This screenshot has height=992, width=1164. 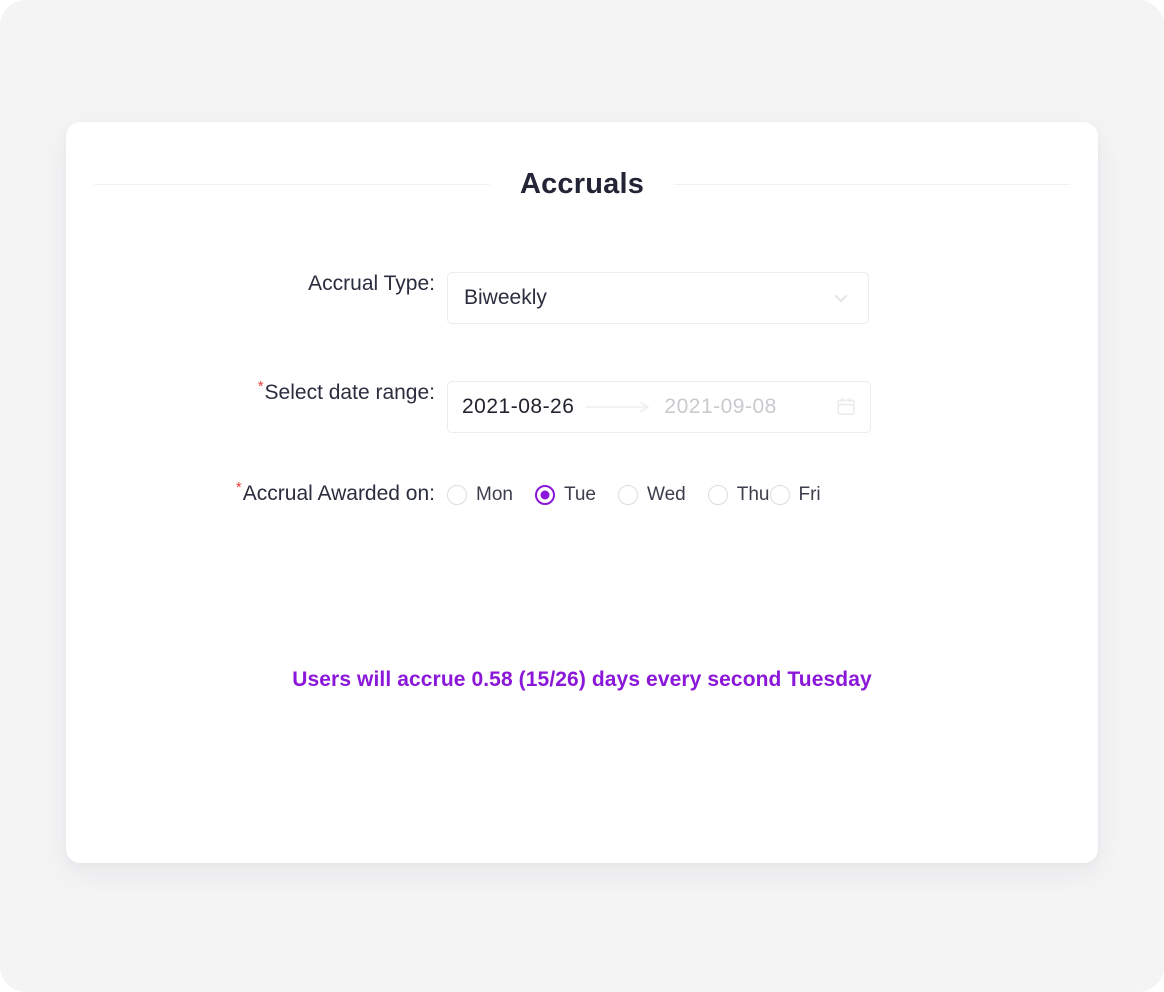 I want to click on awarded-on-label: *Accrual Awarded on:, so click(x=256, y=490).